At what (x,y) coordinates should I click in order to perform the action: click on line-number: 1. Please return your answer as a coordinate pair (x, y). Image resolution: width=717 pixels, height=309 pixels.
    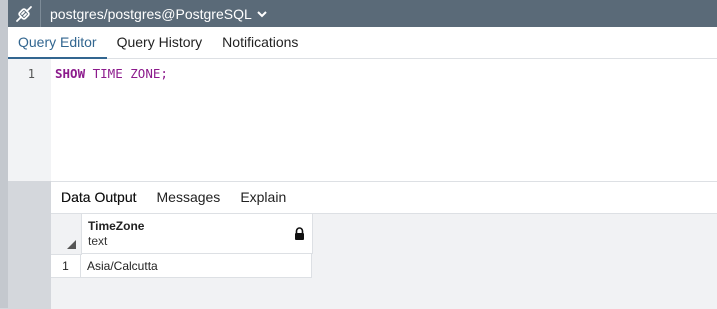
    Looking at the image, I should click on (31, 74).